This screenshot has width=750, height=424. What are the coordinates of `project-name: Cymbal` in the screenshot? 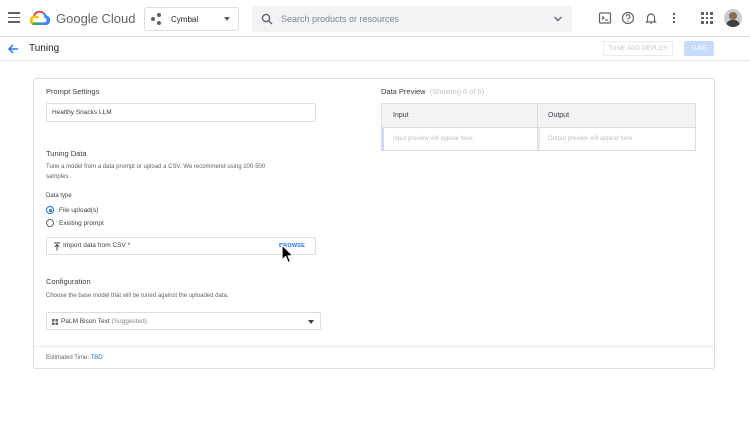 It's located at (185, 19).